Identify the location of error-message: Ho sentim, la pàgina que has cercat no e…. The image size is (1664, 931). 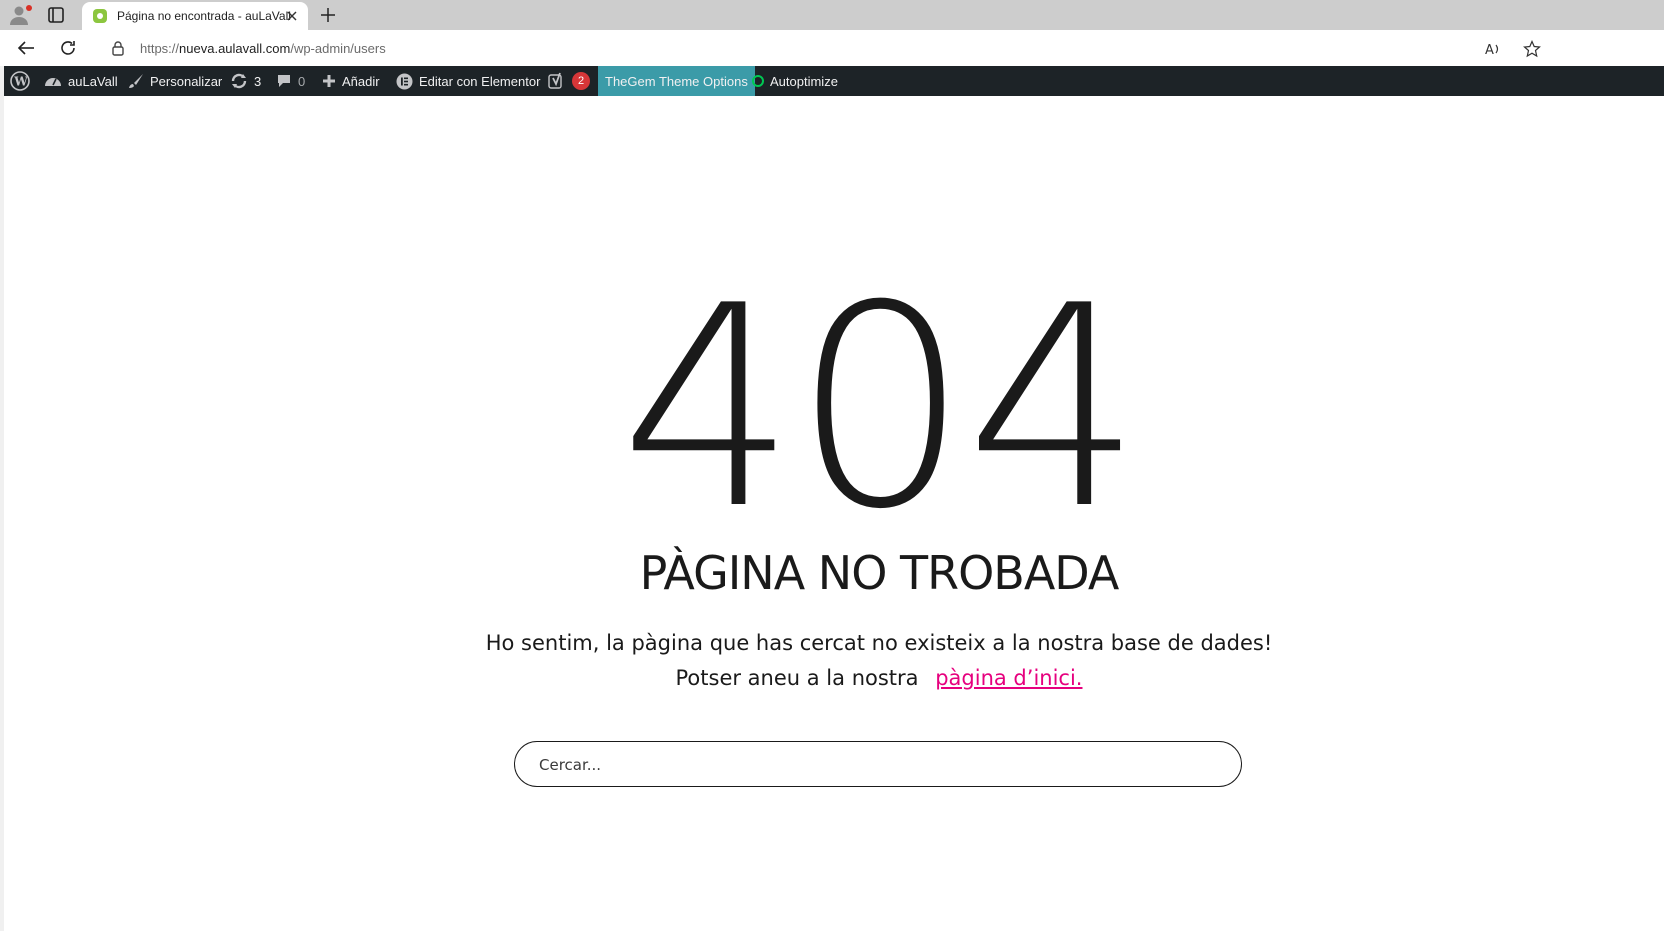
(879, 661).